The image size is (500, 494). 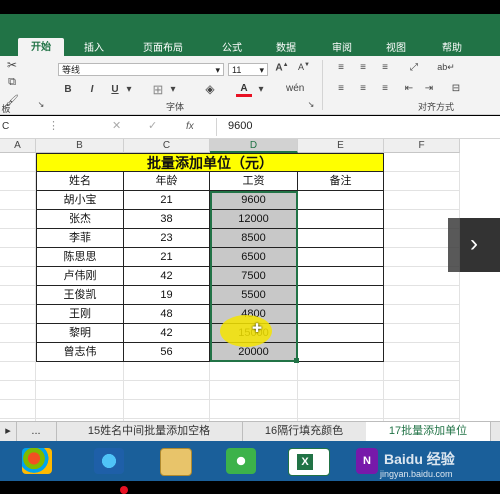 What do you see at coordinates (167, 238) in the screenshot?
I see `cell-age: 23` at bounding box center [167, 238].